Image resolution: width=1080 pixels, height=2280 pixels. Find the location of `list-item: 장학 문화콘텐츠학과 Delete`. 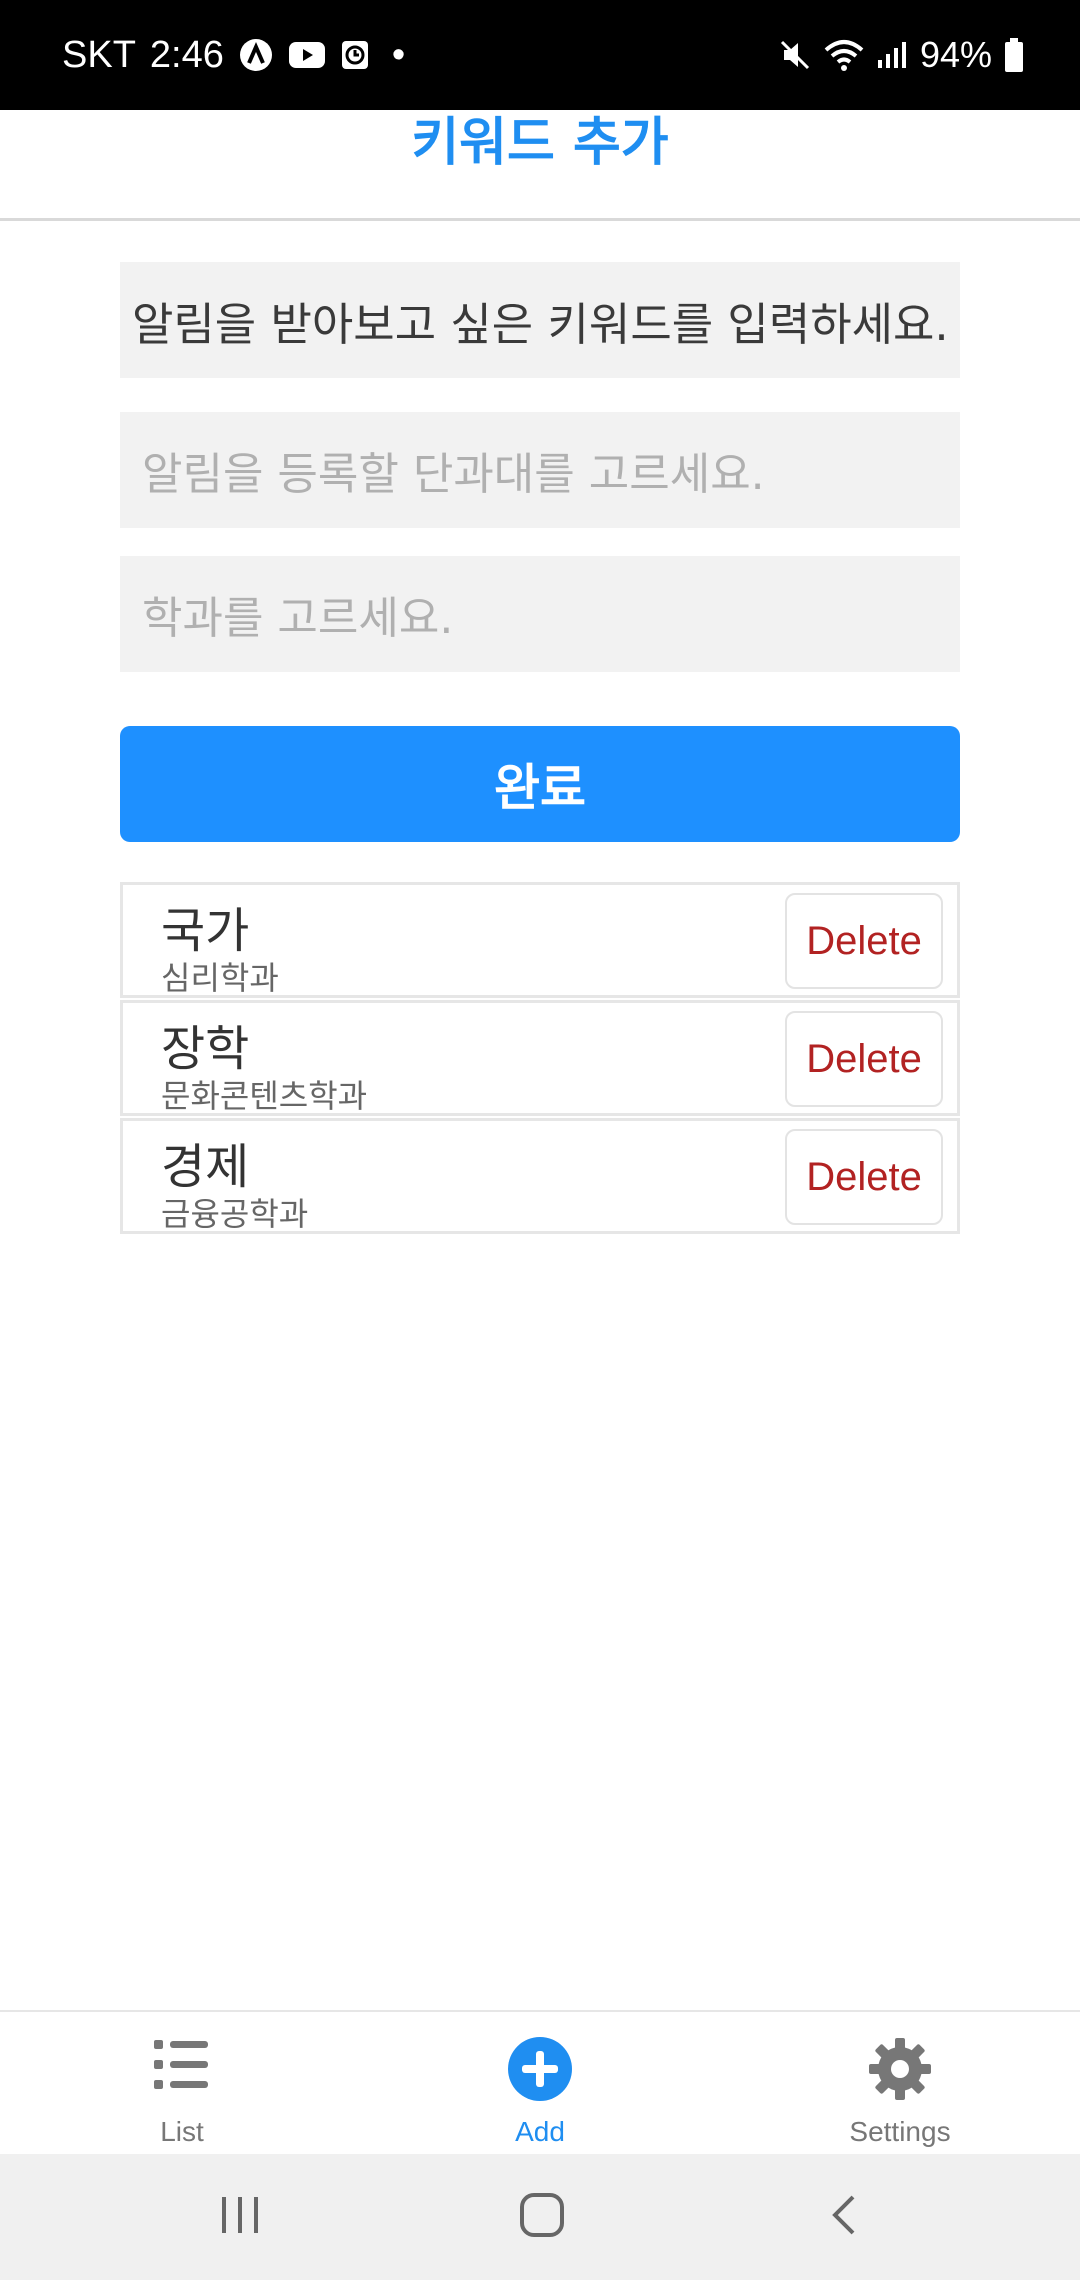

list-item: 장학 문화콘텐츠학과 Delete is located at coordinates (540, 1058).